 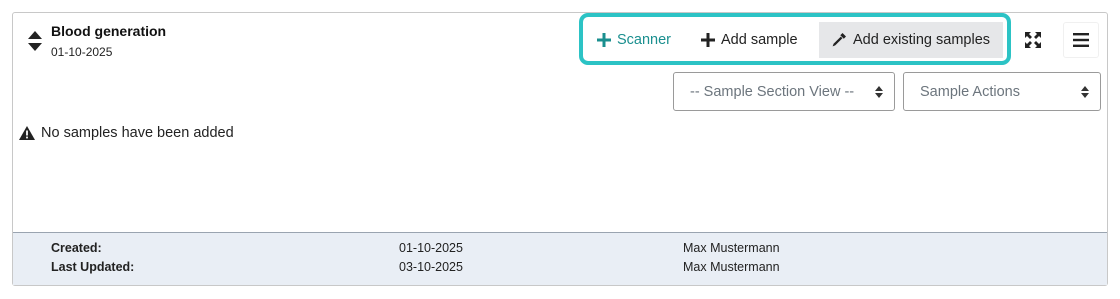 I want to click on updated-label: Last Updated:, so click(x=93, y=267).